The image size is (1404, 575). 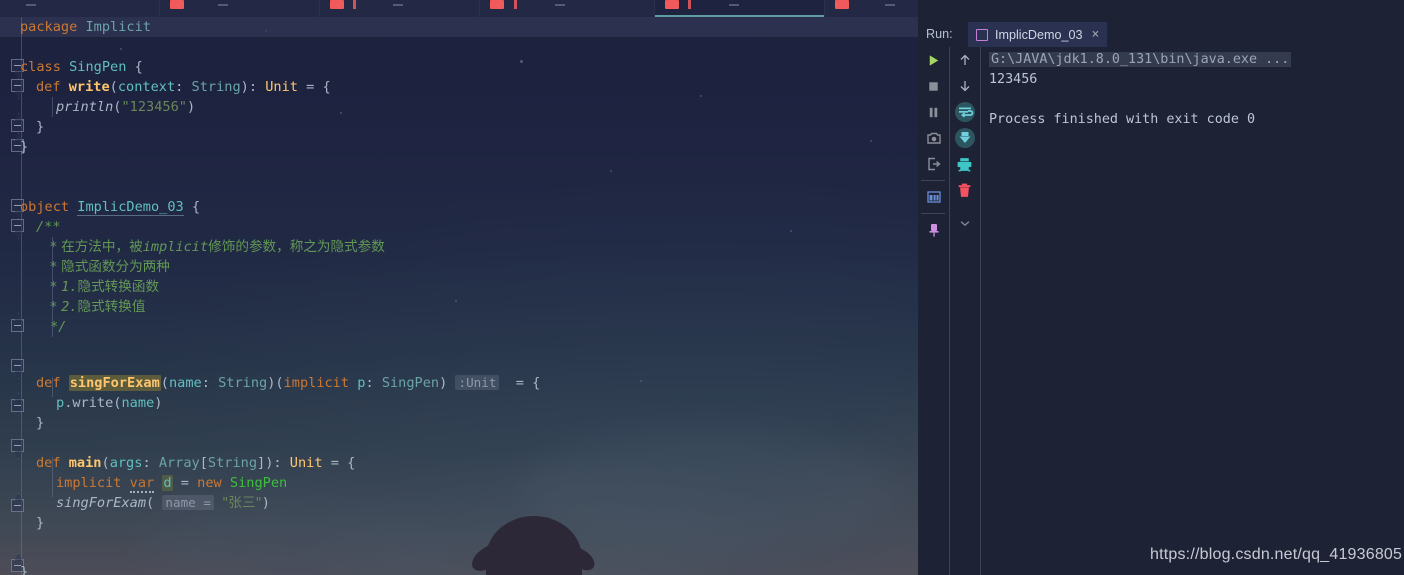 I want to click on arg-name: name, so click(x=138, y=403).